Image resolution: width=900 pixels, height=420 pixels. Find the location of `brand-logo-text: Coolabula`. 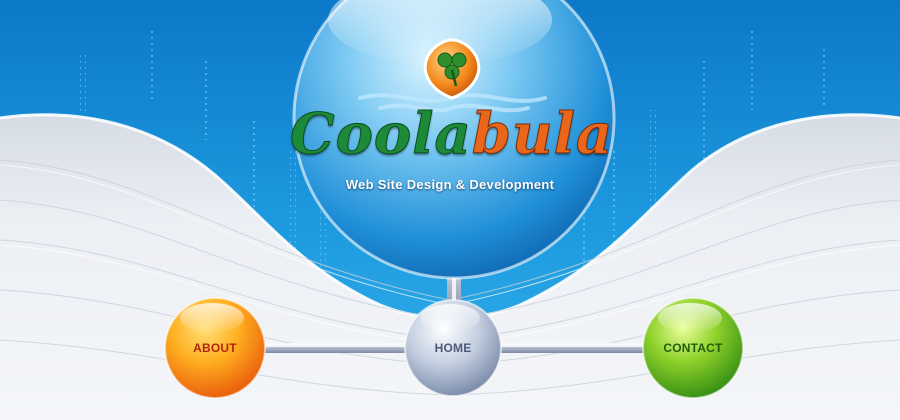

brand-logo-text: Coolabula is located at coordinates (452, 134).